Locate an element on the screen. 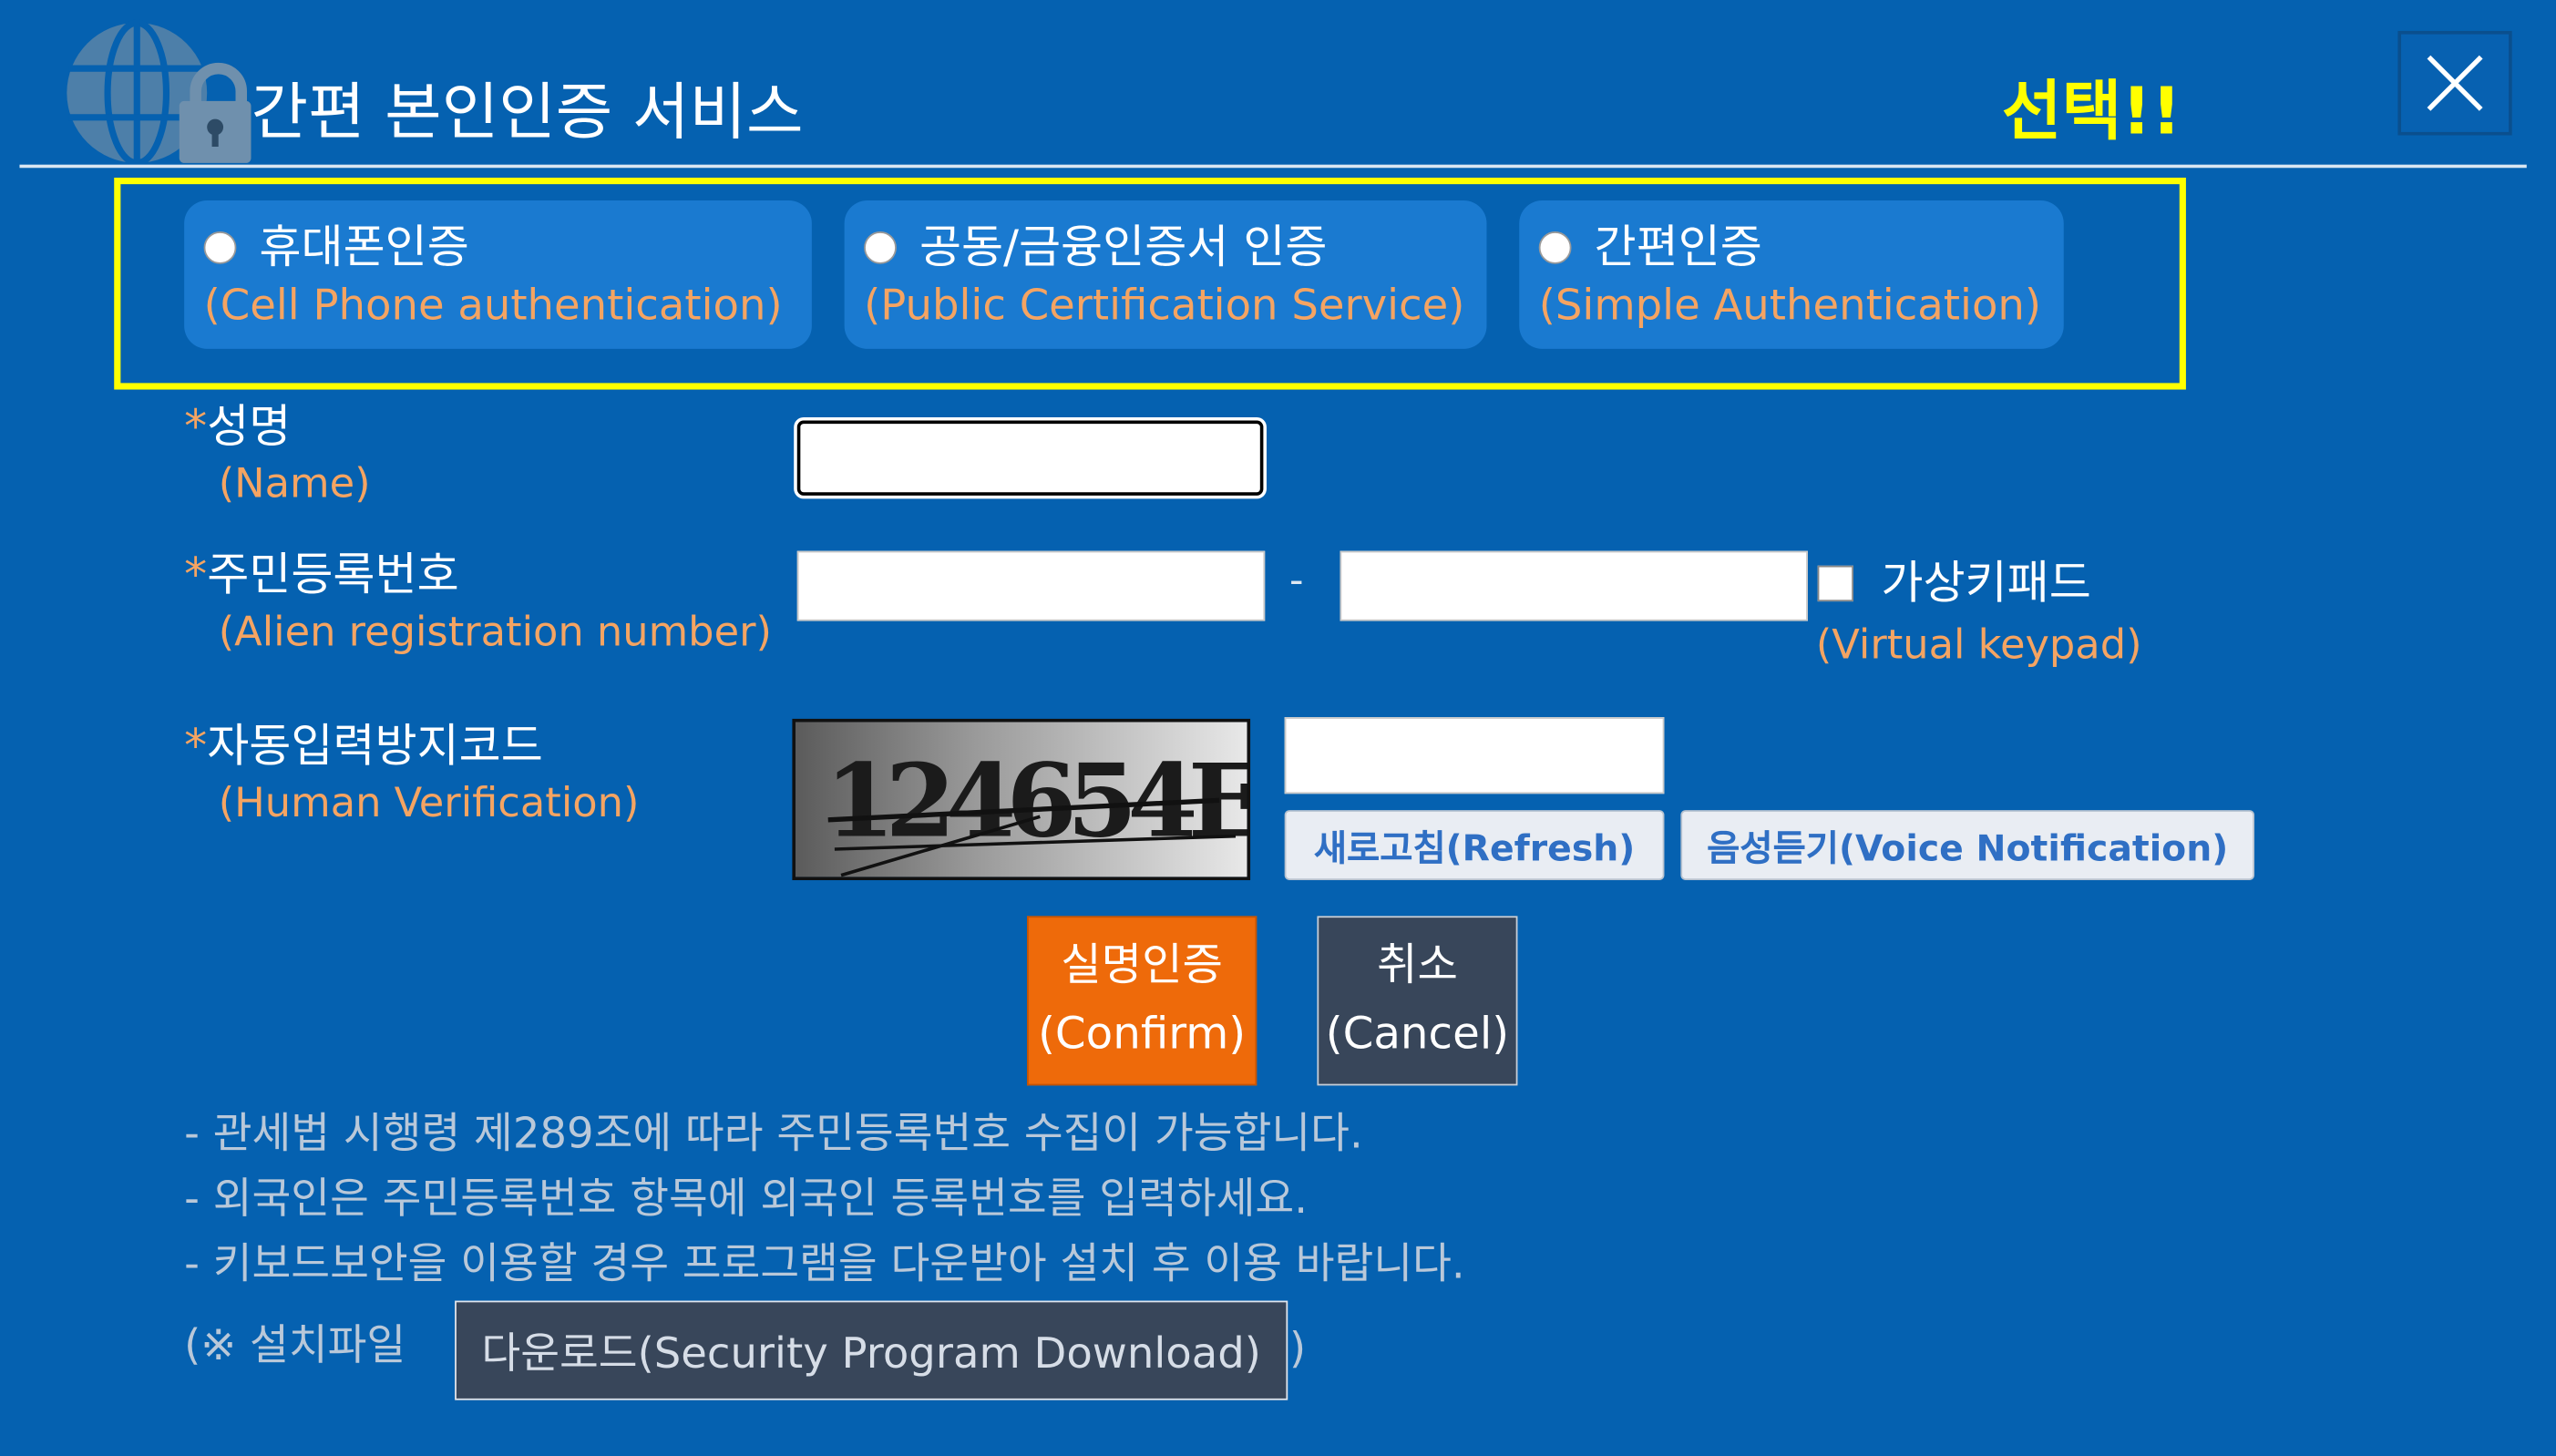  captcha-label-en: (Human Verification) is located at coordinates (429, 803).